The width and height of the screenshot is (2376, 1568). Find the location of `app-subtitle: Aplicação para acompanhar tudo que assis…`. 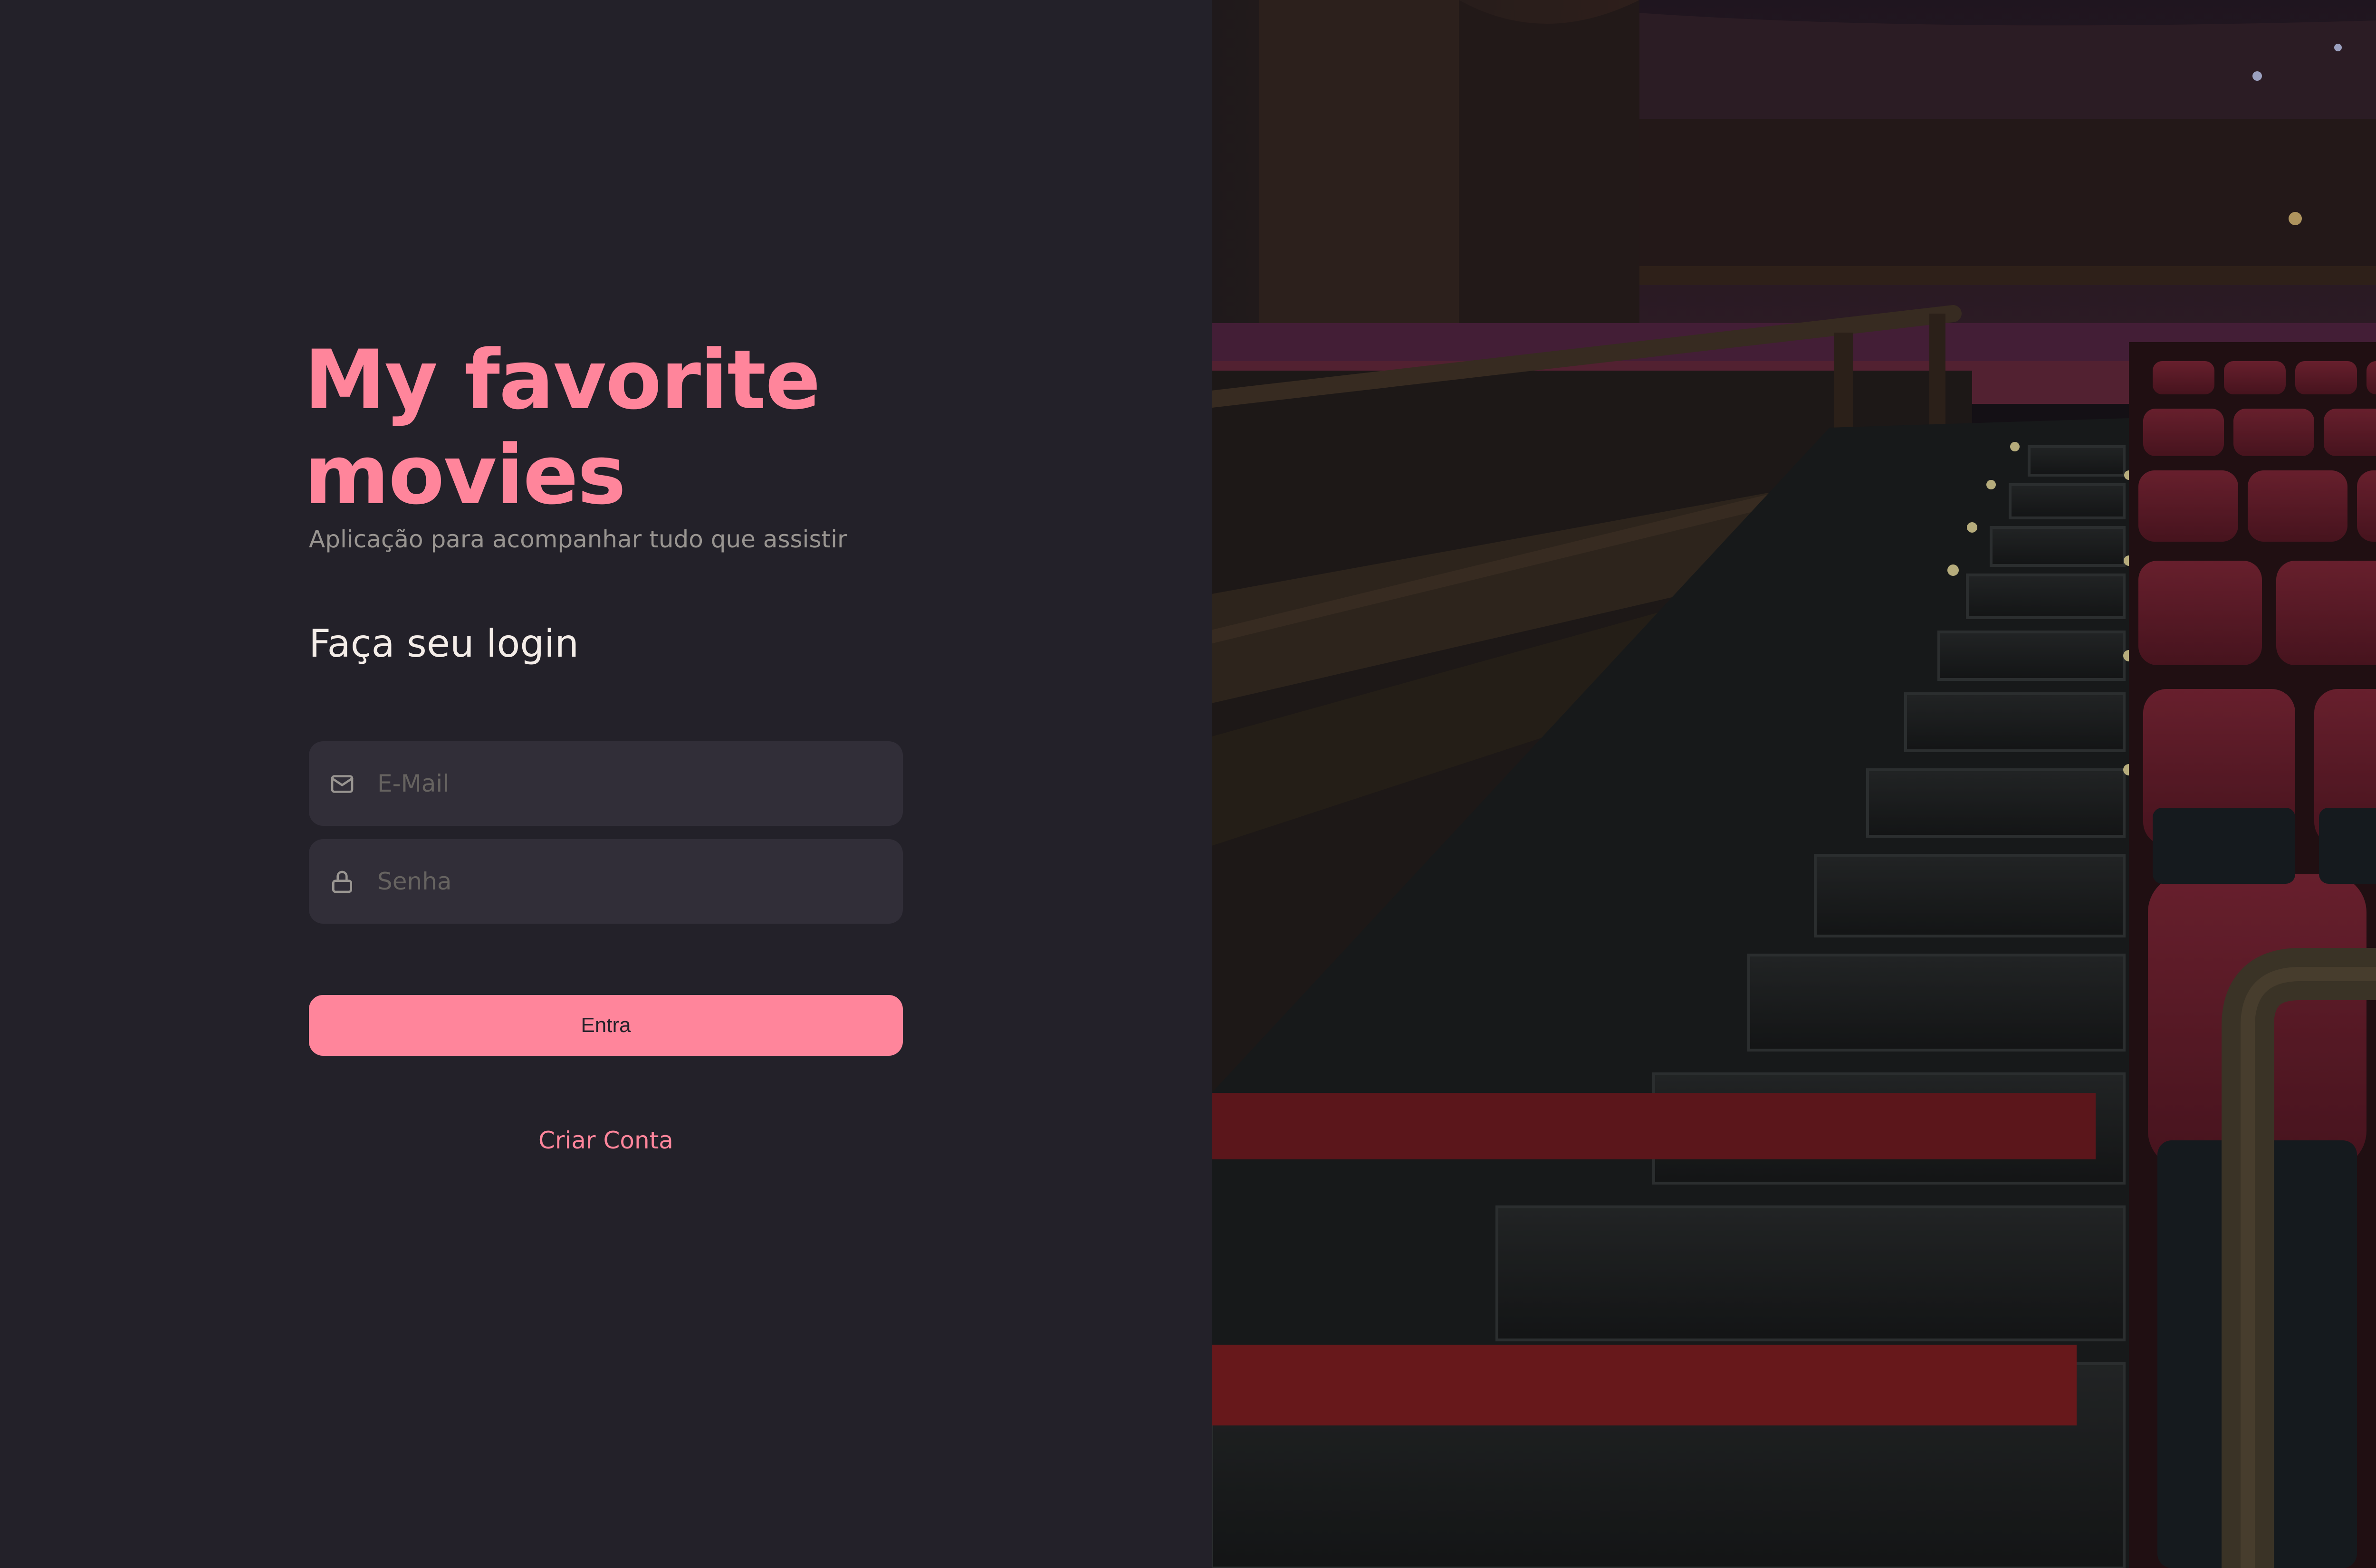

app-subtitle: Aplicação para acompanhar tudo que assis… is located at coordinates (578, 540).